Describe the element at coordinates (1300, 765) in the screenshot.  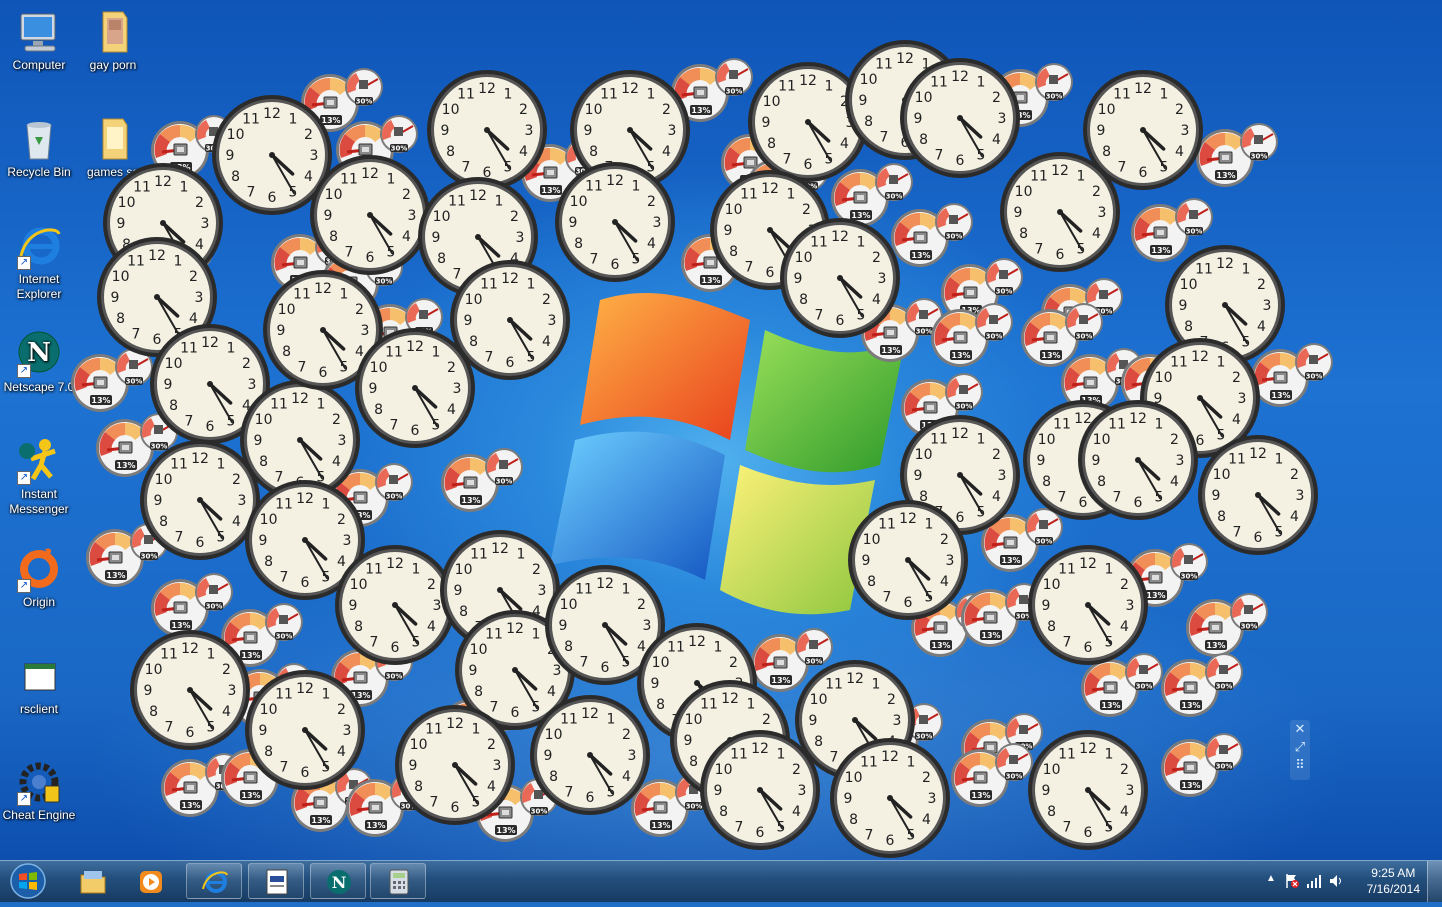
I see `drag-grip-icon: ⠿` at that location.